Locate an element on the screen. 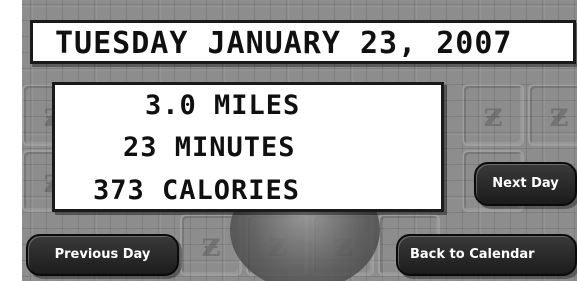 This screenshot has width=577, height=281. date-banner: TUESDAY JANUARY 23, 2007 is located at coordinates (303, 42).